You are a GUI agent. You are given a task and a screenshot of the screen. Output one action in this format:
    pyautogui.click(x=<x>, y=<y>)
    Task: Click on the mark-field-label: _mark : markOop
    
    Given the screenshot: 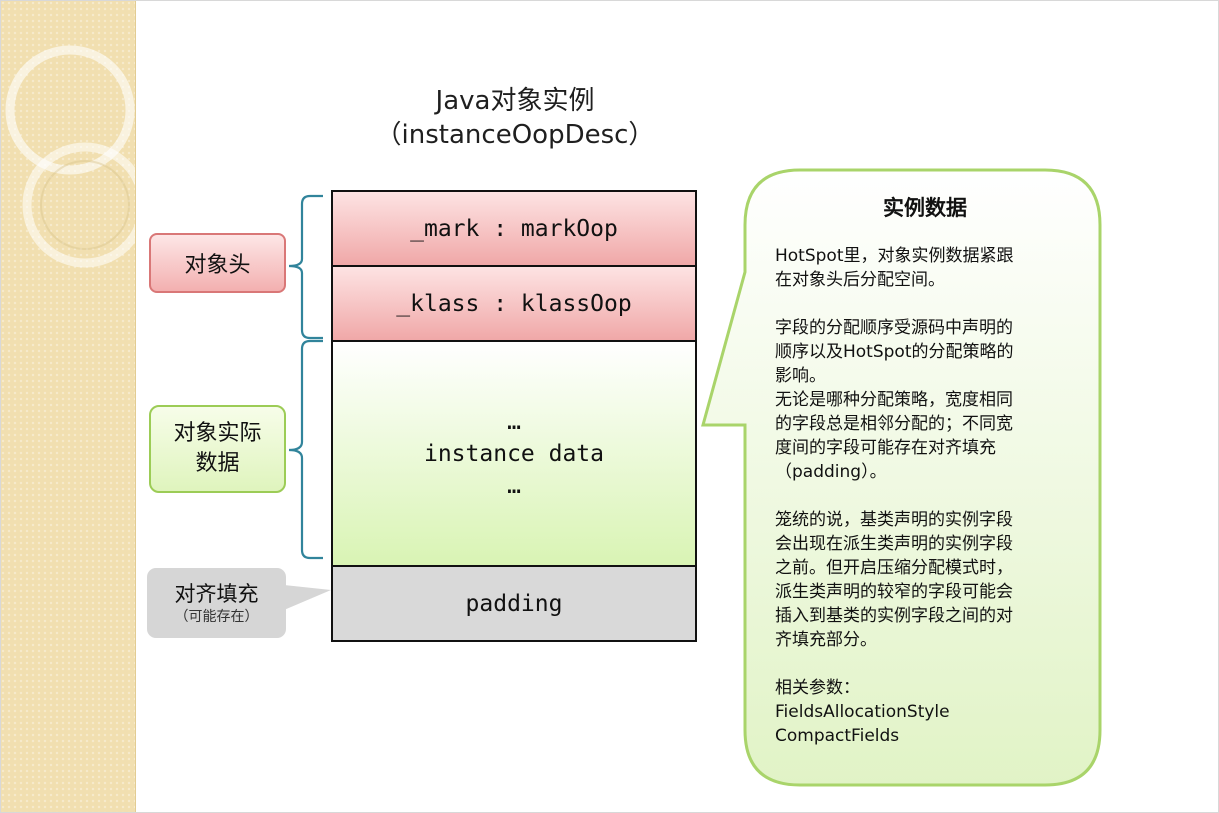 What is the action you would take?
    pyautogui.click(x=514, y=228)
    